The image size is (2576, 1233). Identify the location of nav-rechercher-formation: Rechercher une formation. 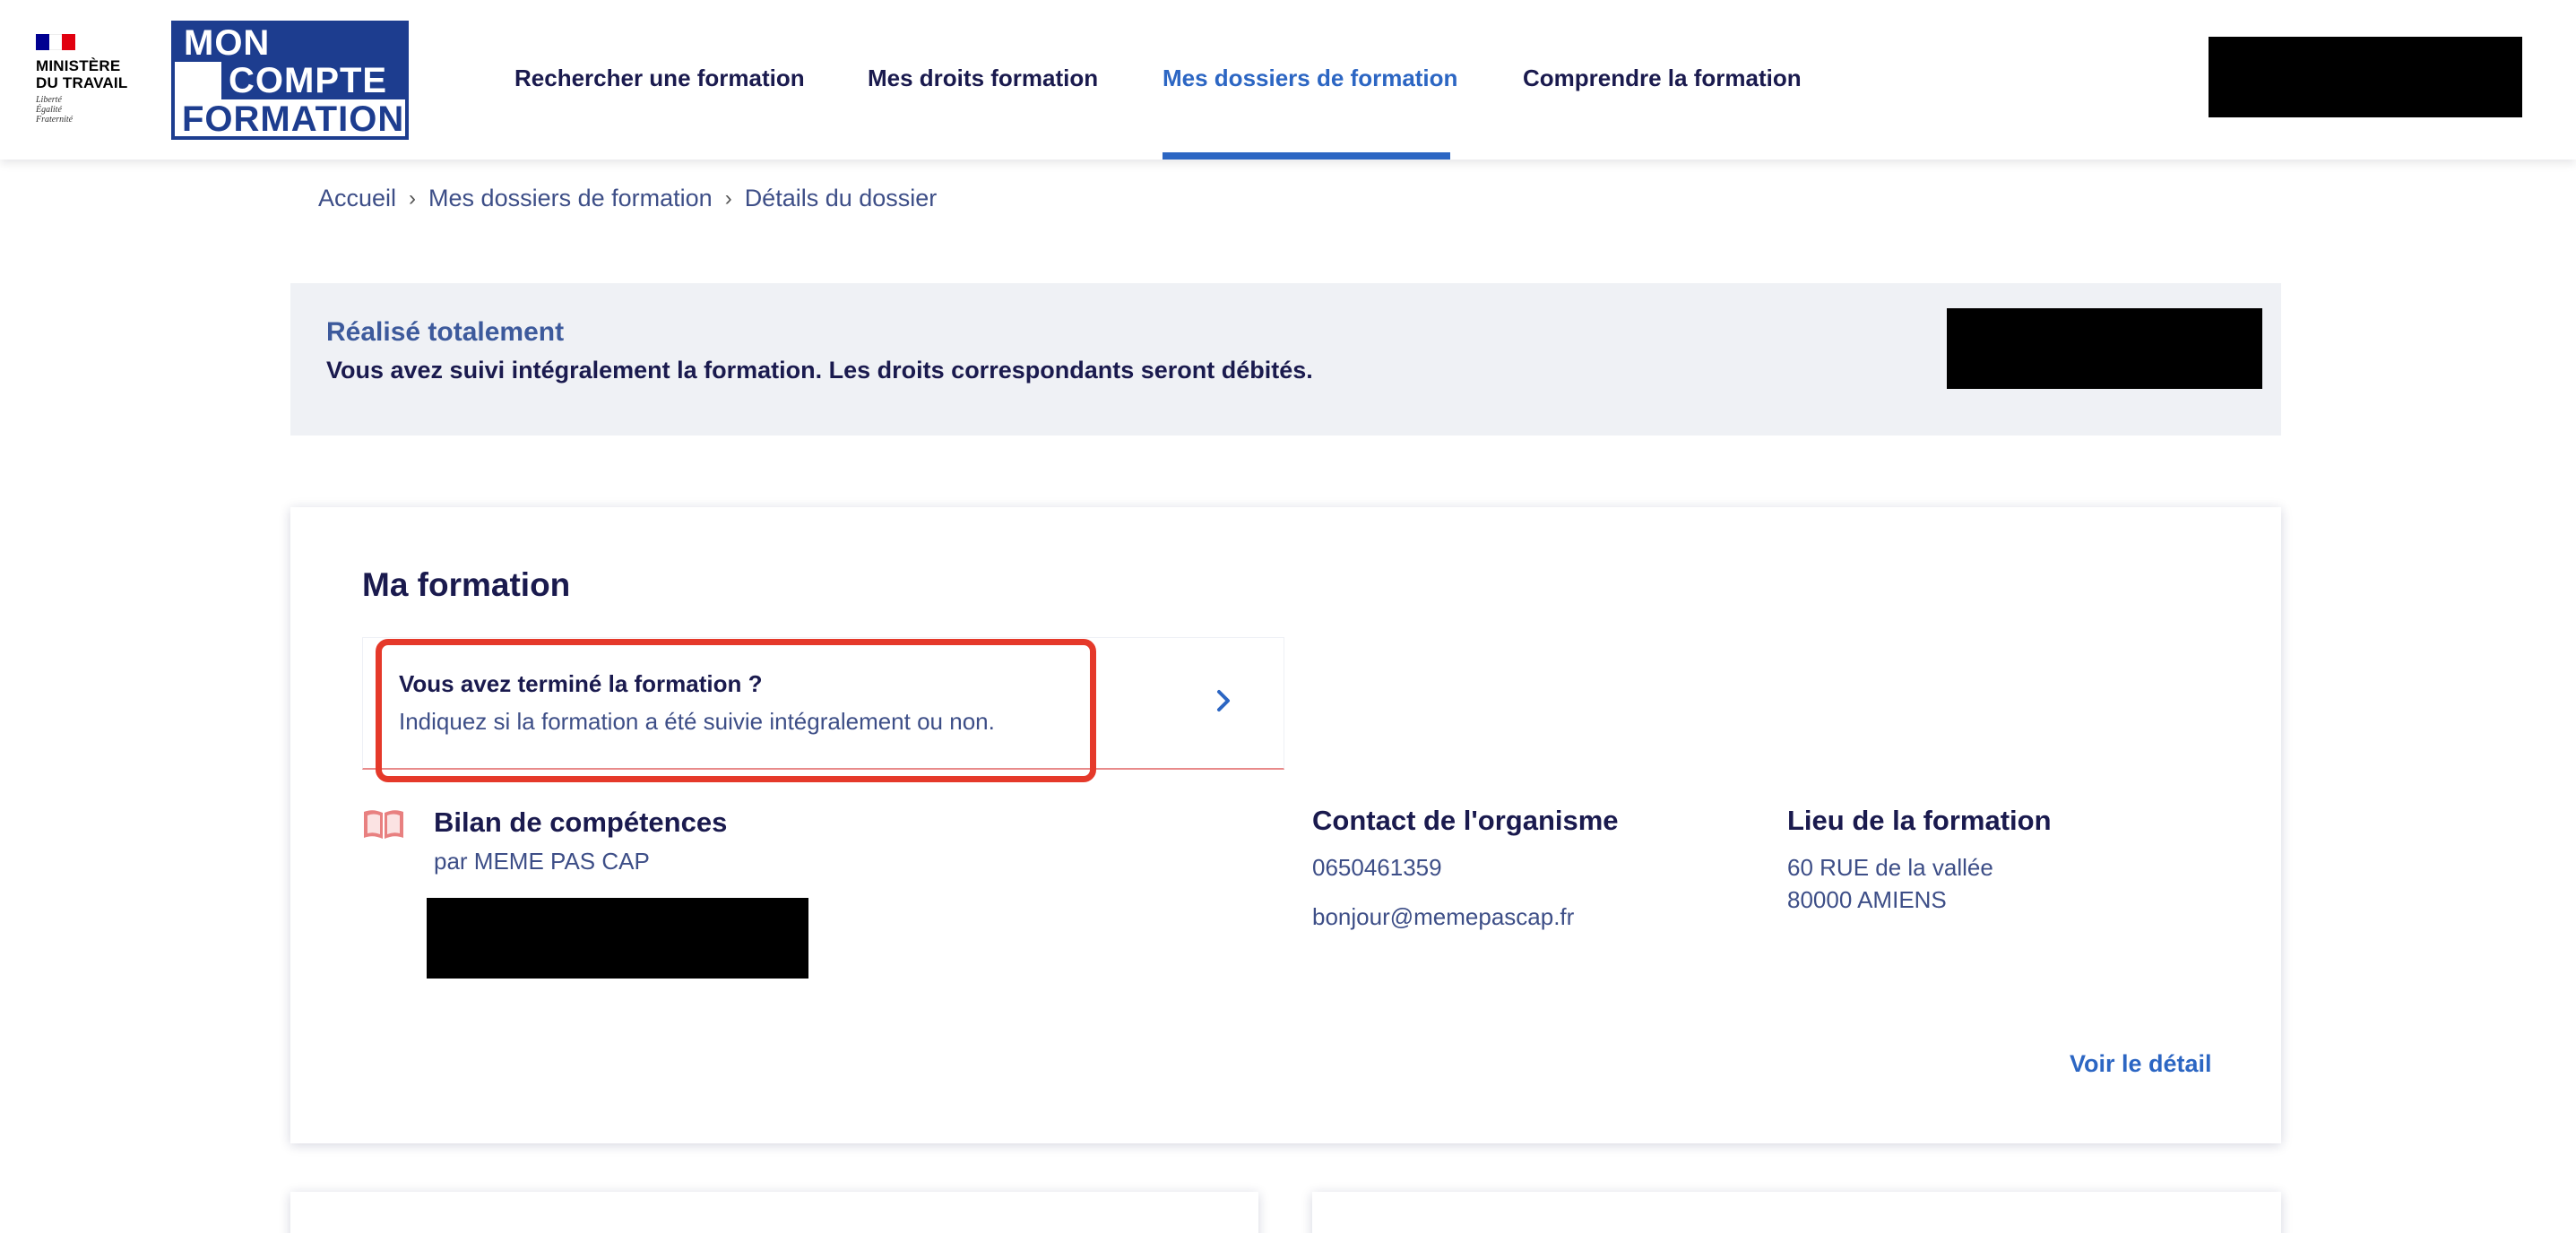
(659, 78).